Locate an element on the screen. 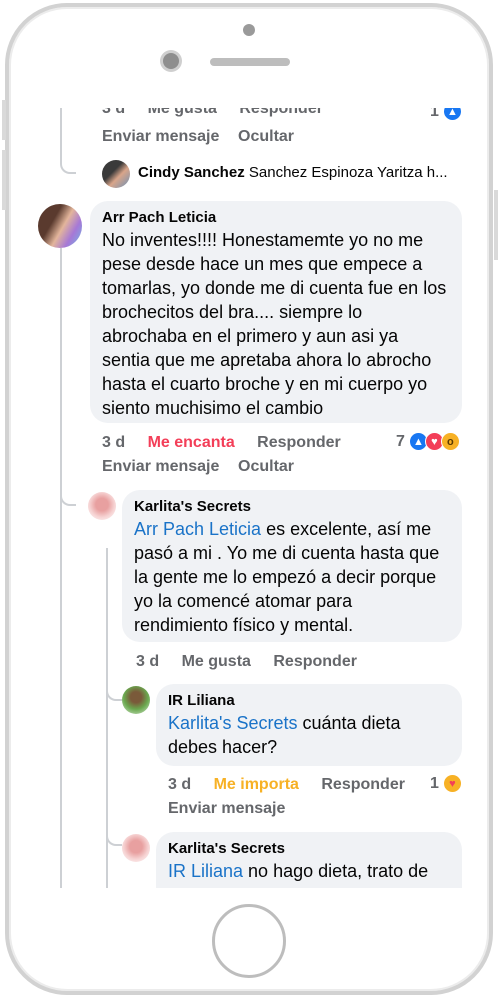  home-button is located at coordinates (249, 941).